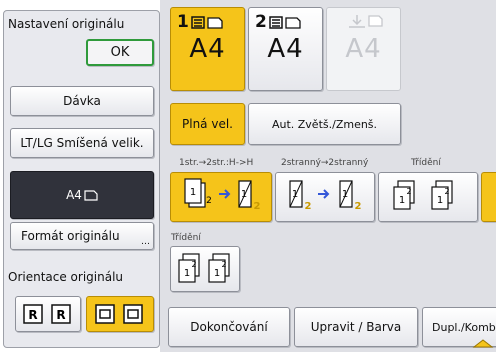 The height and width of the screenshot is (352, 496). What do you see at coordinates (324, 124) in the screenshot?
I see `auto-reduce-enlarge-button: Aut. Zvětš./Zmenš.` at bounding box center [324, 124].